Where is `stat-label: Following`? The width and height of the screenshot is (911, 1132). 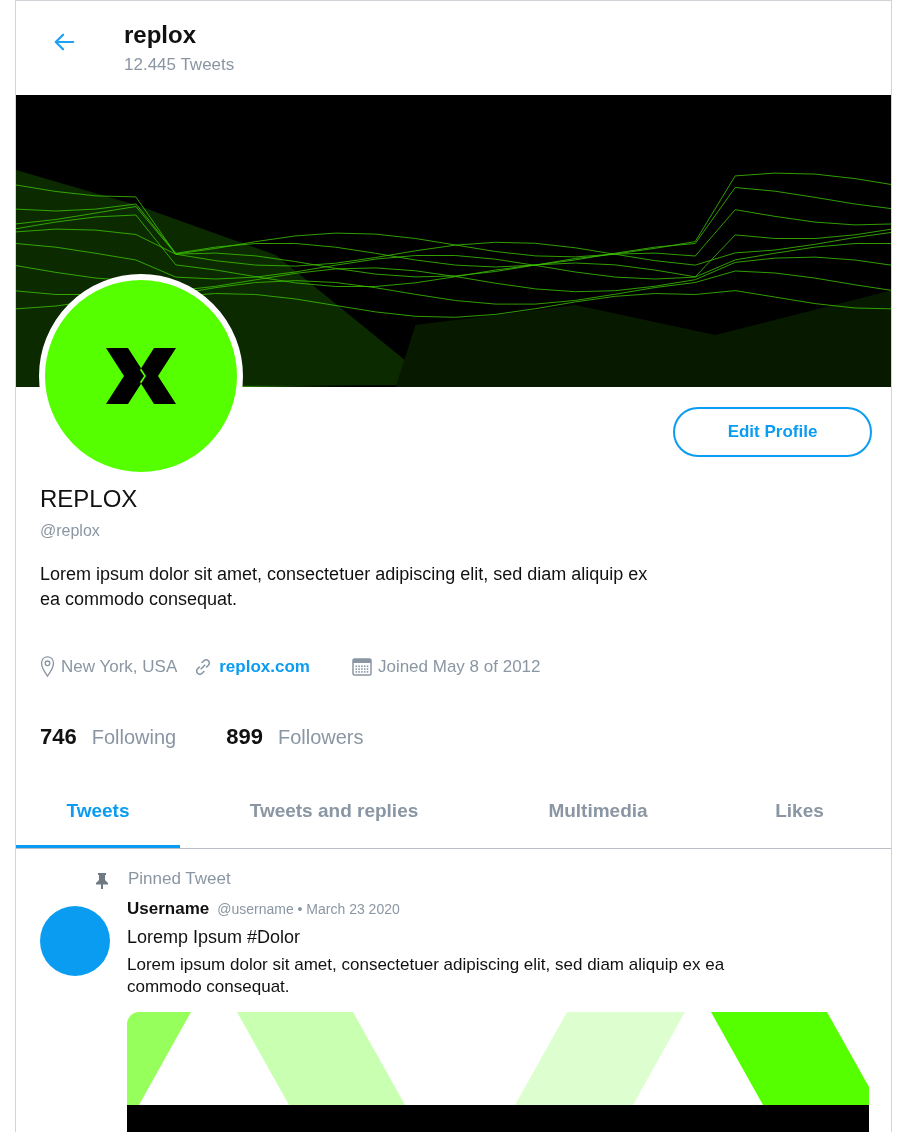 stat-label: Following is located at coordinates (134, 737).